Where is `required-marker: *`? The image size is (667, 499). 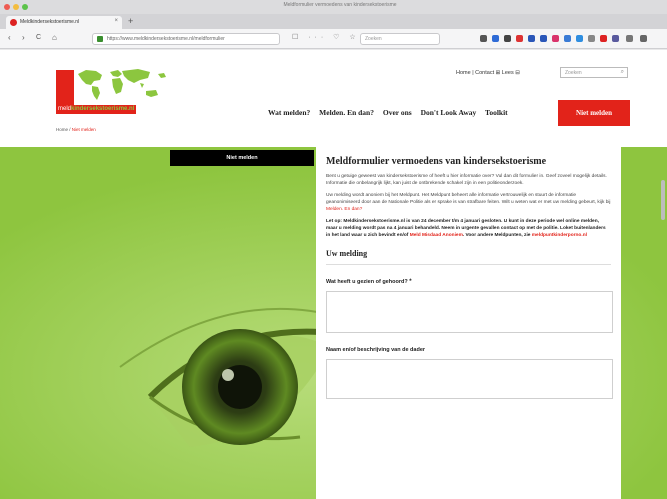
required-marker: * is located at coordinates (410, 282).